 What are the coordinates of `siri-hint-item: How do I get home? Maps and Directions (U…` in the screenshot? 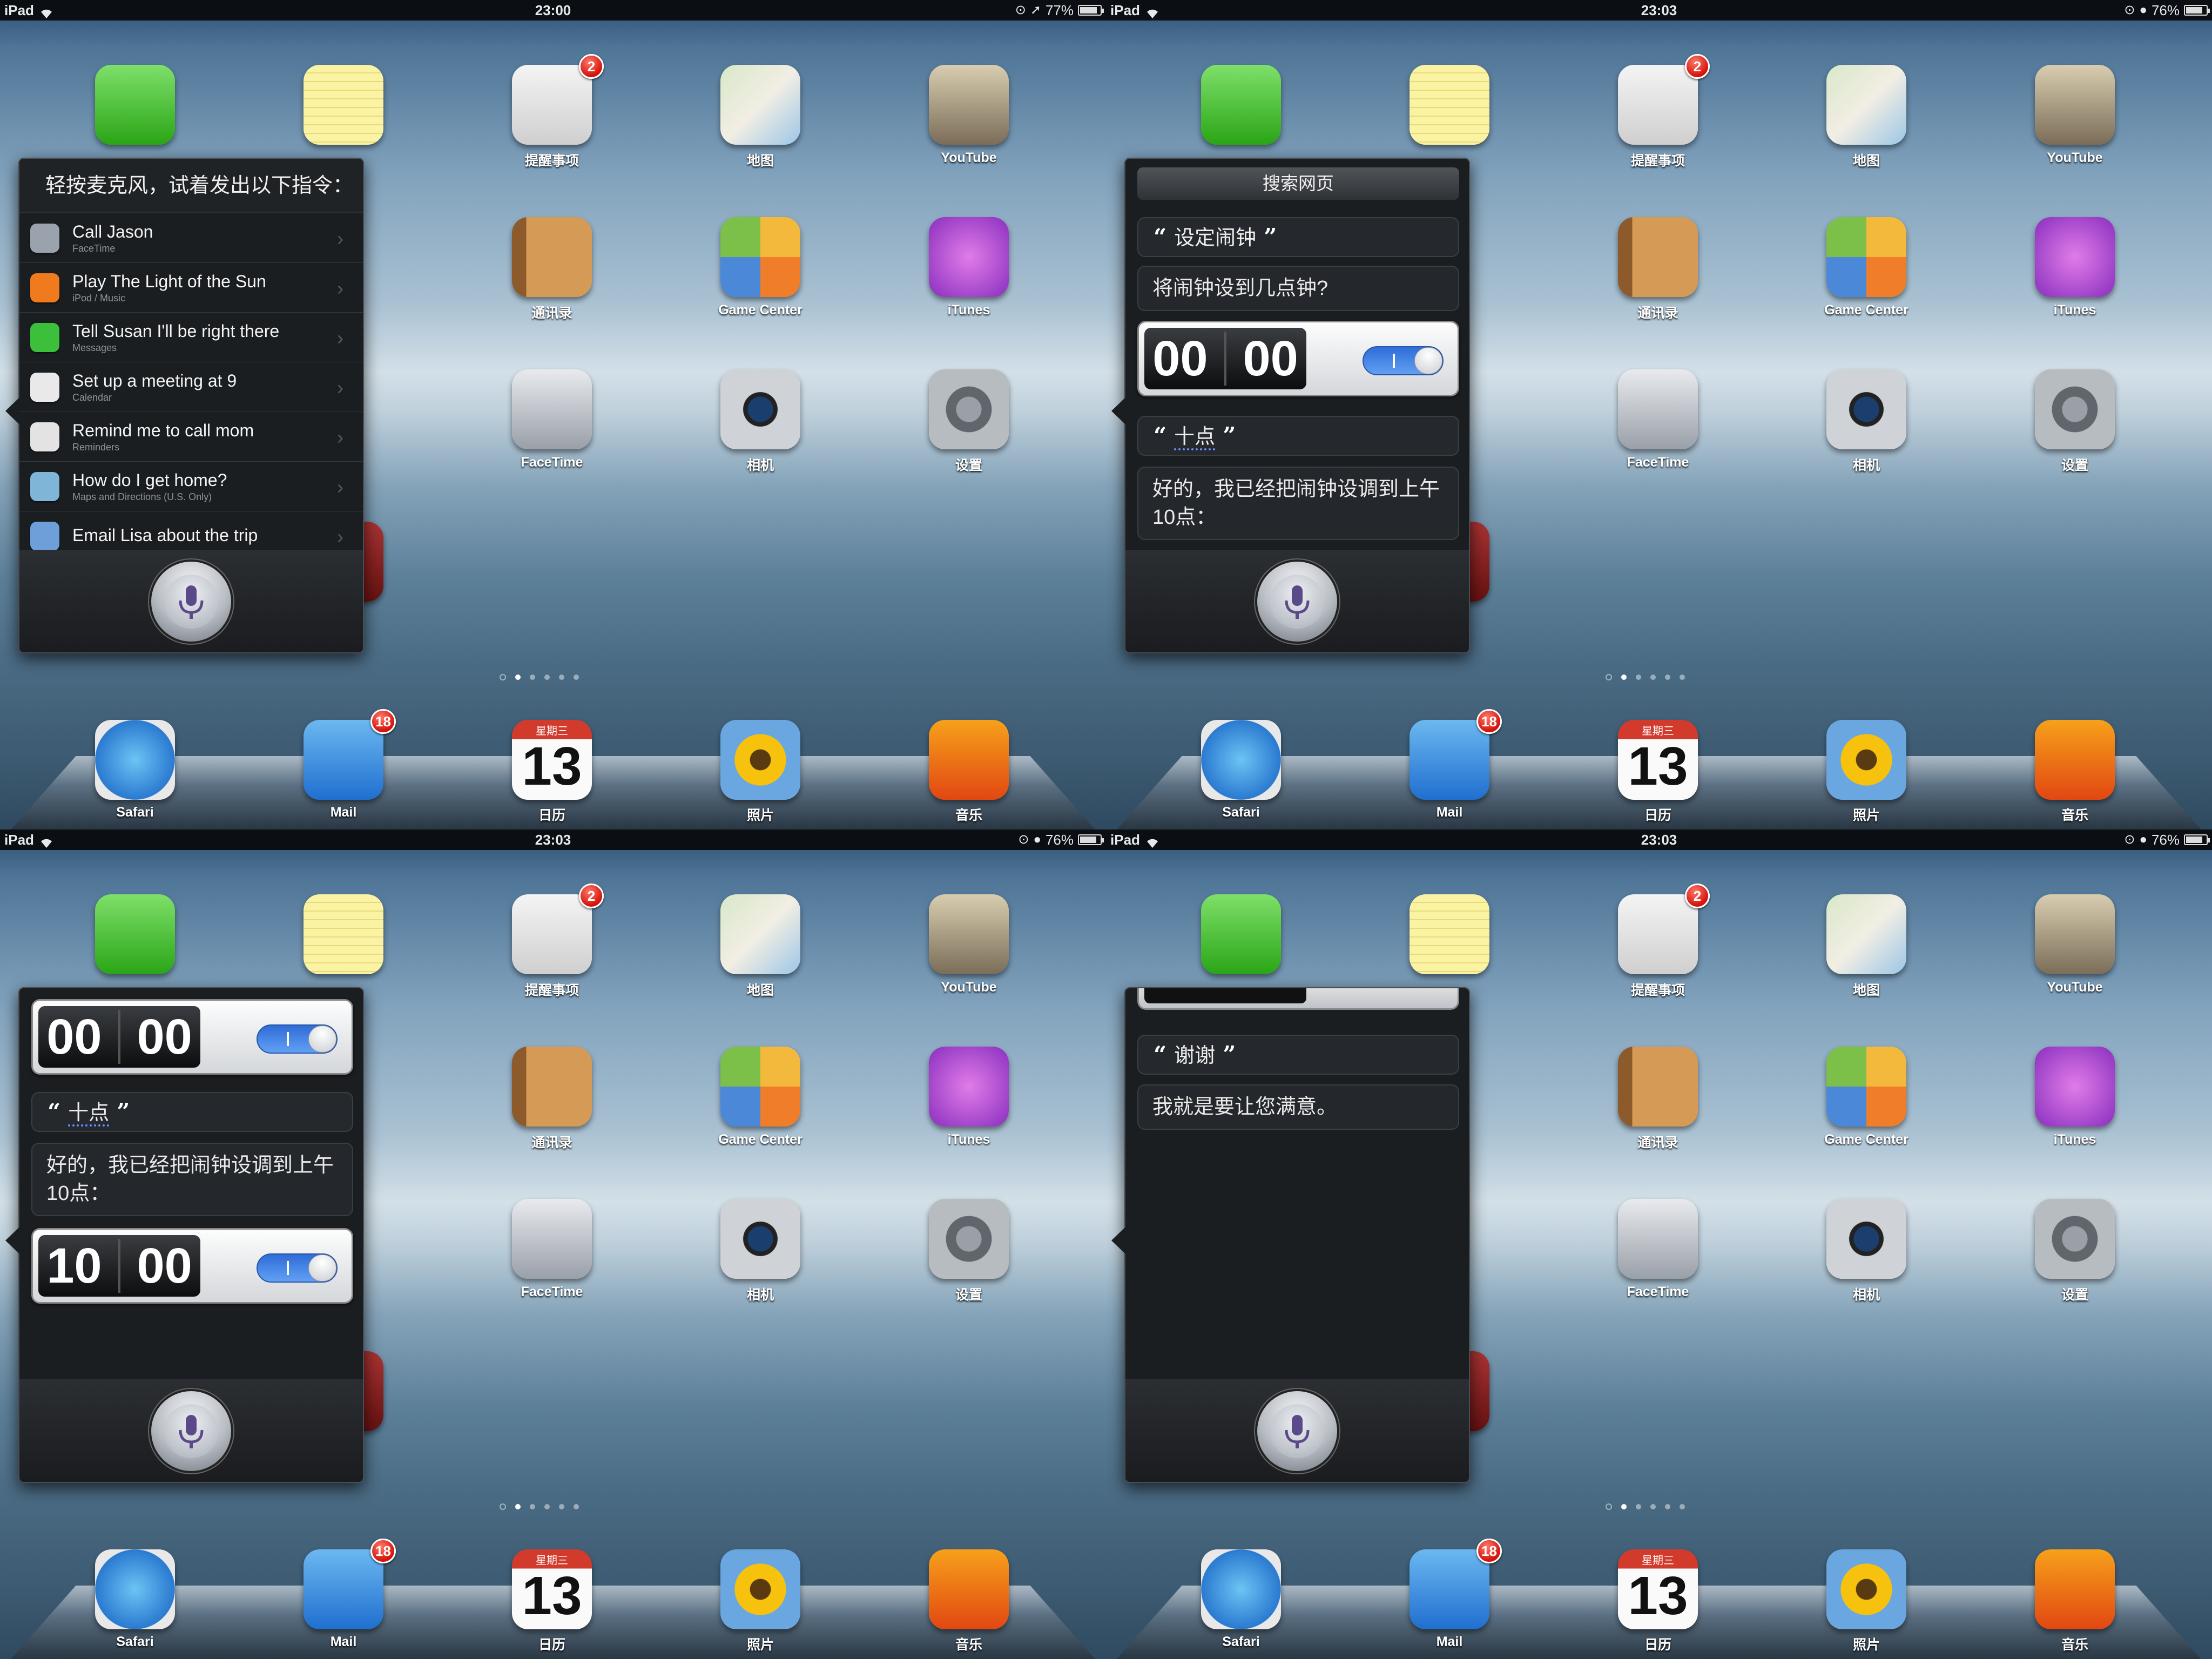 It's located at (191, 486).